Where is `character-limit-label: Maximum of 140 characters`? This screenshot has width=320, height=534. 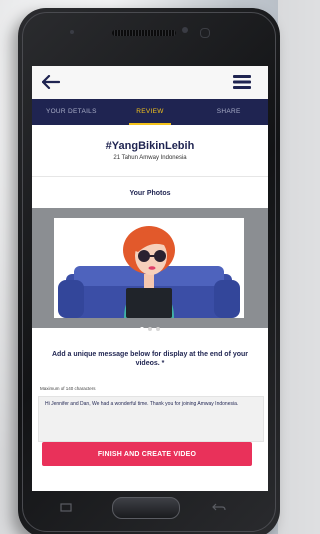
character-limit-label: Maximum of 140 characters is located at coordinates (68, 388).